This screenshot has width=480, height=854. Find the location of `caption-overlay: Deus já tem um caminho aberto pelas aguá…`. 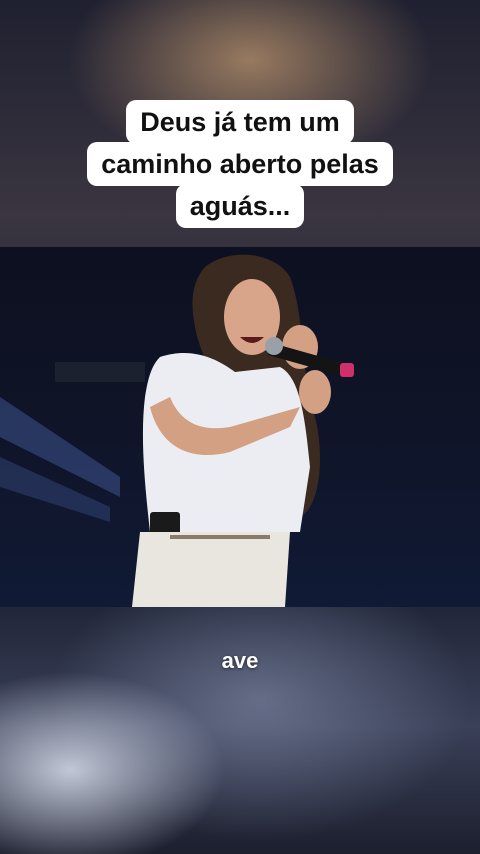

caption-overlay: Deus já tem um caminho aberto pelas aguá… is located at coordinates (240, 164).